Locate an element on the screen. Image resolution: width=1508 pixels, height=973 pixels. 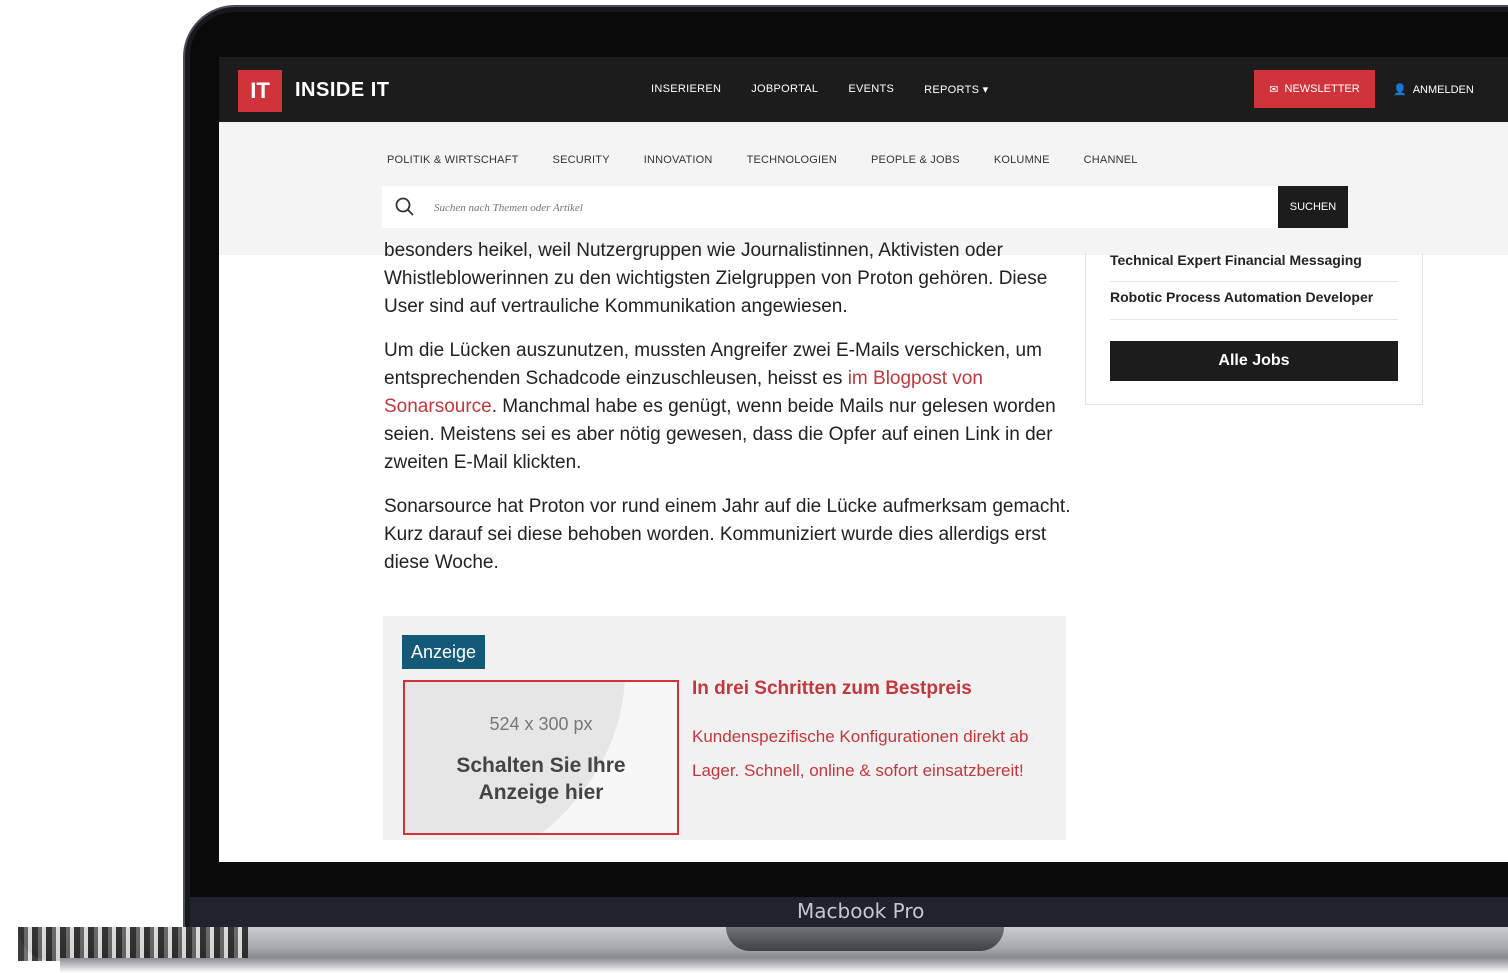
nav-item-jobportal: JOBPORTAL is located at coordinates (784, 89).